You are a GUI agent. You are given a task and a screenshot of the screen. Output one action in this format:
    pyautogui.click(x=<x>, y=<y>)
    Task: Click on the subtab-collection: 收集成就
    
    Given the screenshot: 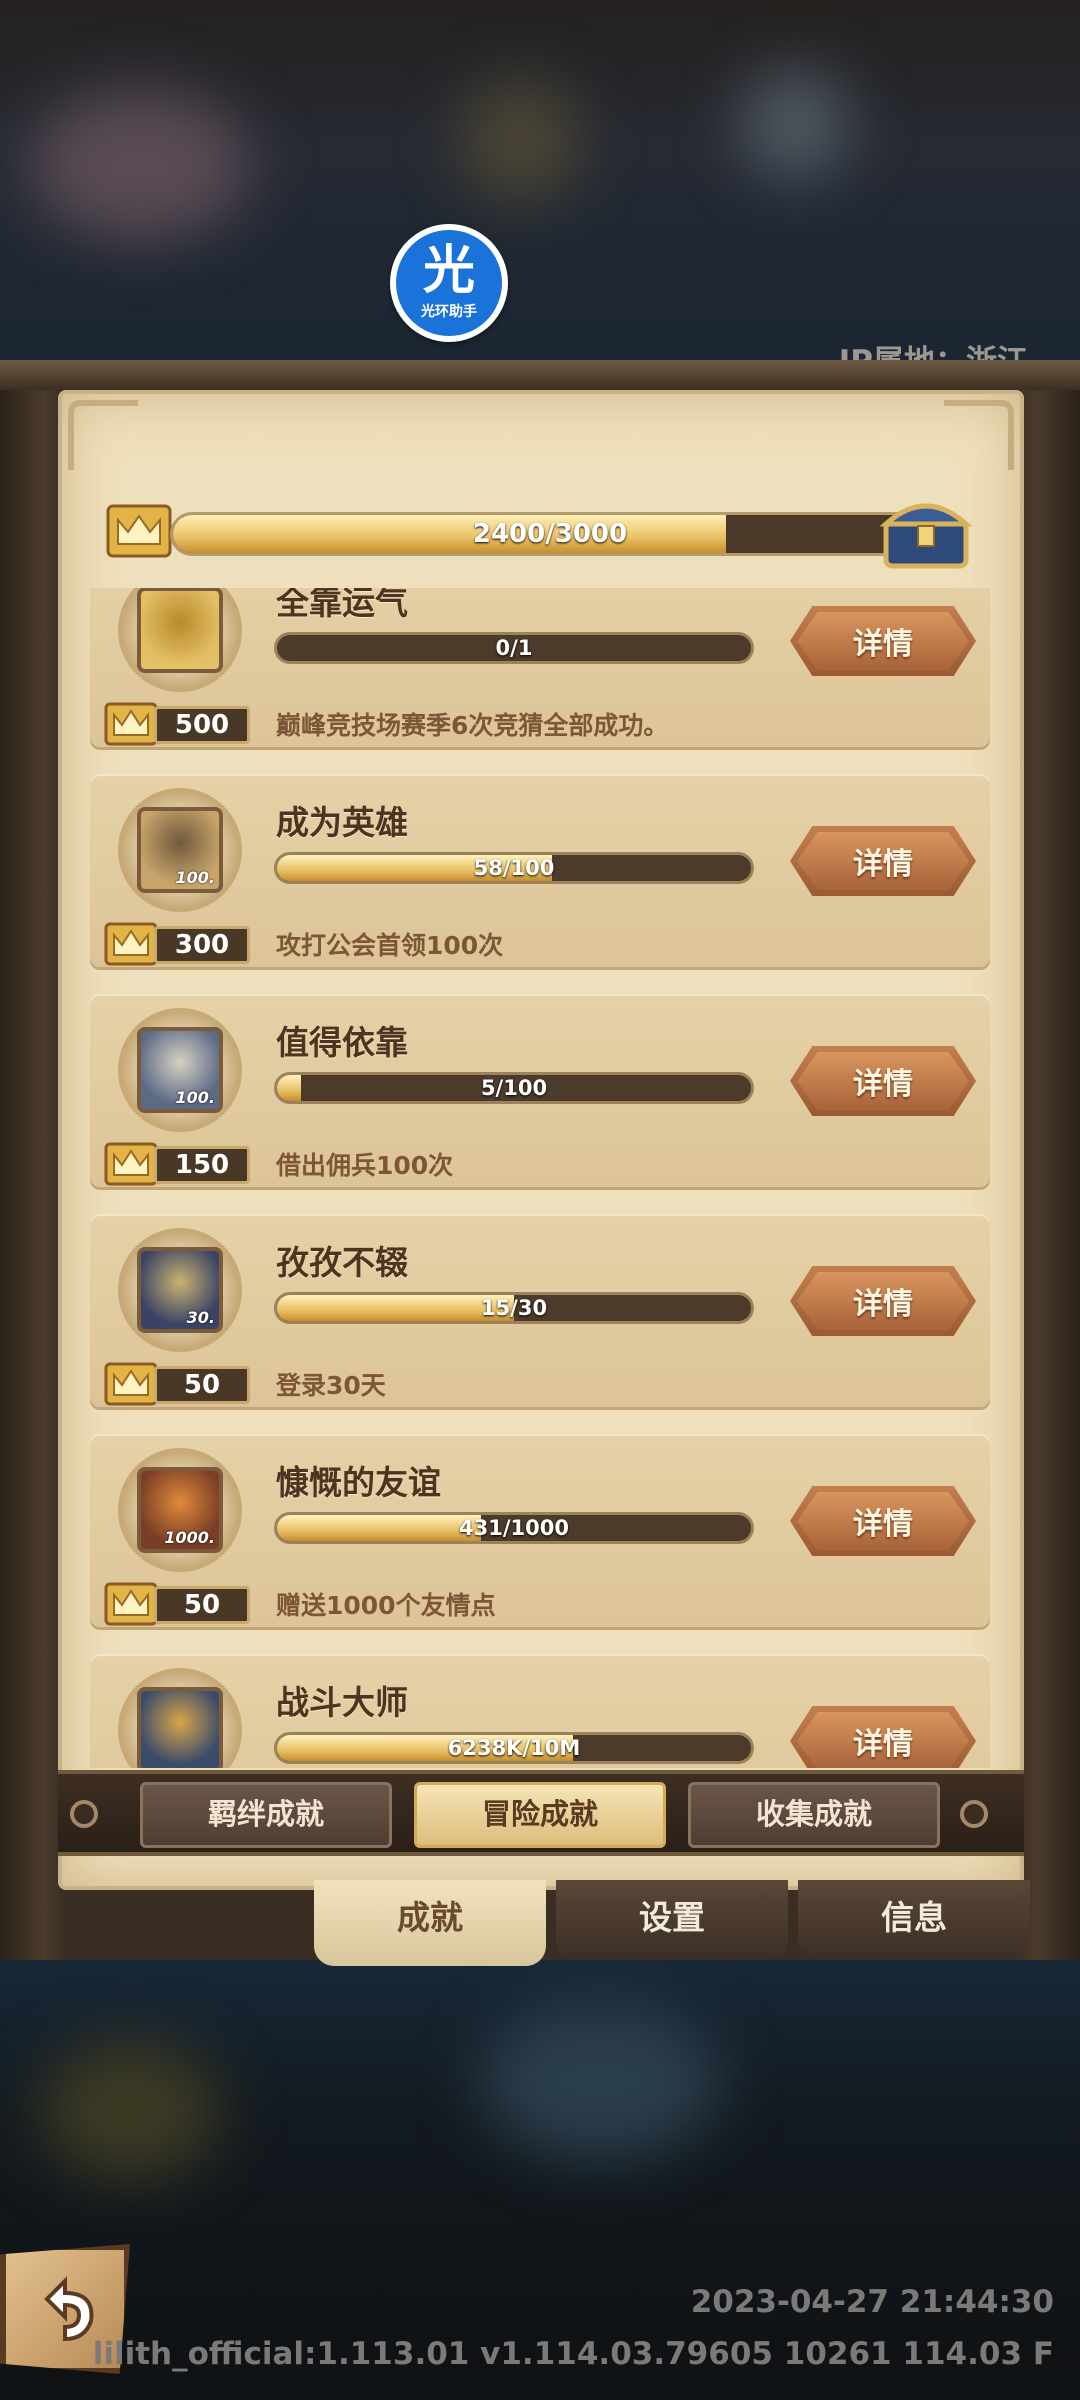 What is the action you would take?
    pyautogui.click(x=814, y=1815)
    